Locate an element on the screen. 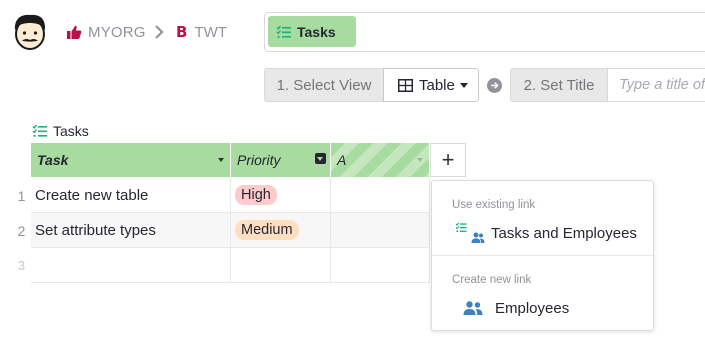  column-menu-icon is located at coordinates (320, 158).